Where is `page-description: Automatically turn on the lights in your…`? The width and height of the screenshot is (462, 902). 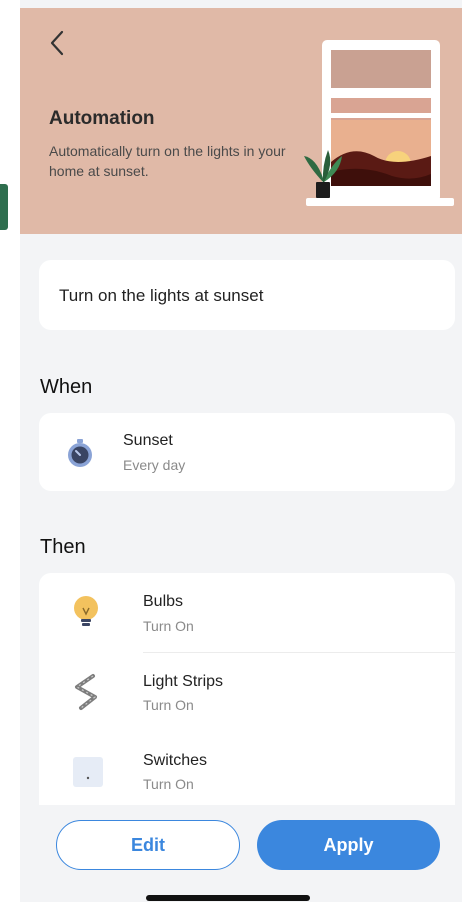 page-description: Automatically turn on the lights in your… is located at coordinates (167, 161).